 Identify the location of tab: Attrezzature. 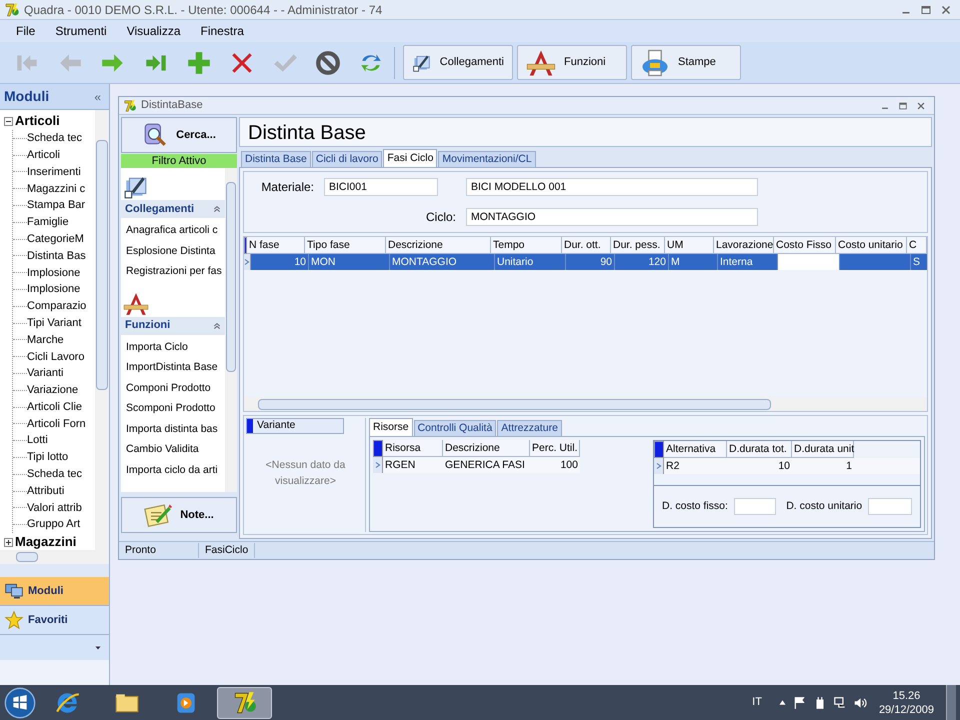
(529, 428).